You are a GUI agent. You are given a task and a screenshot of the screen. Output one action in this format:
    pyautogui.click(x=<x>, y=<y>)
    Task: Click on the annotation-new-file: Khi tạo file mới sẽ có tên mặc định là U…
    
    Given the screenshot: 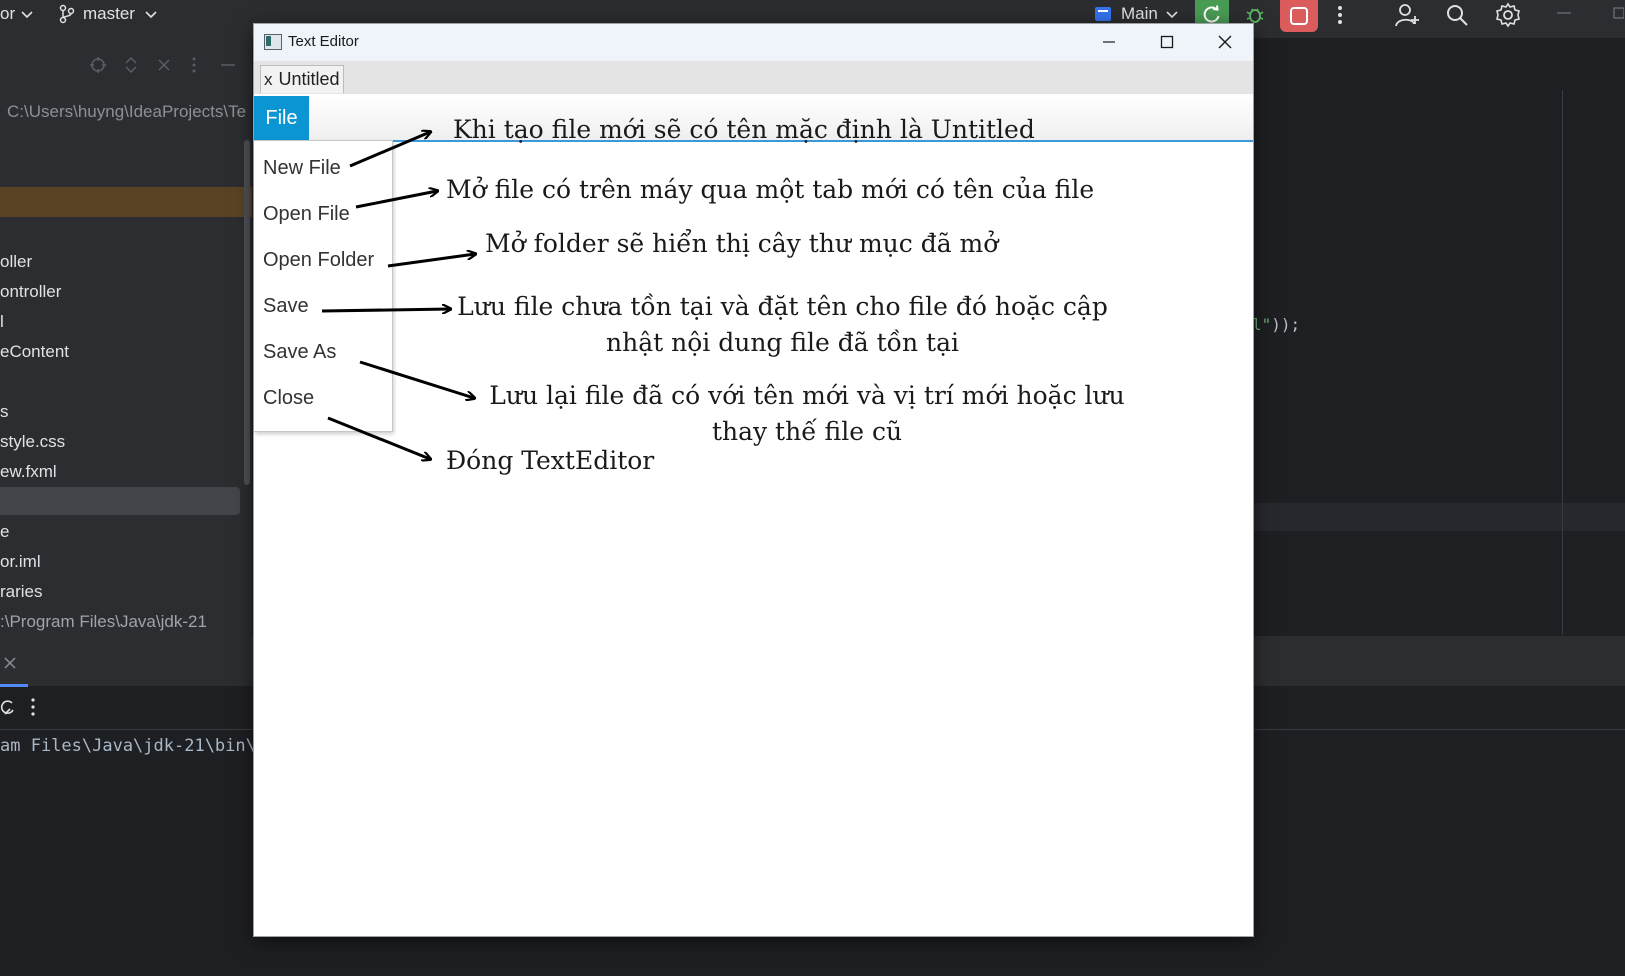 What is the action you would take?
    pyautogui.click(x=744, y=129)
    